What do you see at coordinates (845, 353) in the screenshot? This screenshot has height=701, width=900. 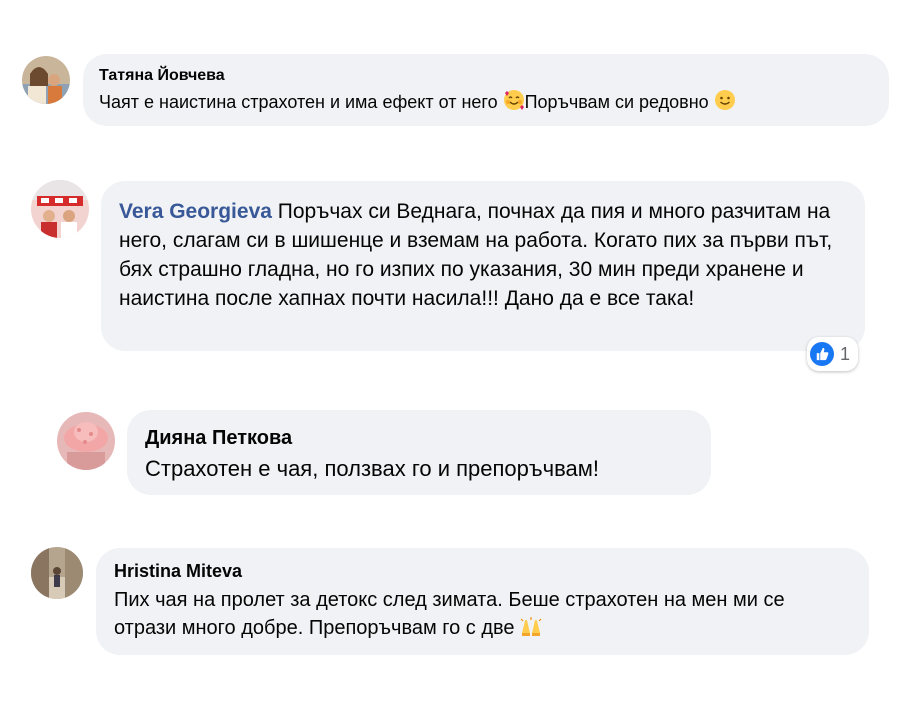 I see `reaction-count: 1` at bounding box center [845, 353].